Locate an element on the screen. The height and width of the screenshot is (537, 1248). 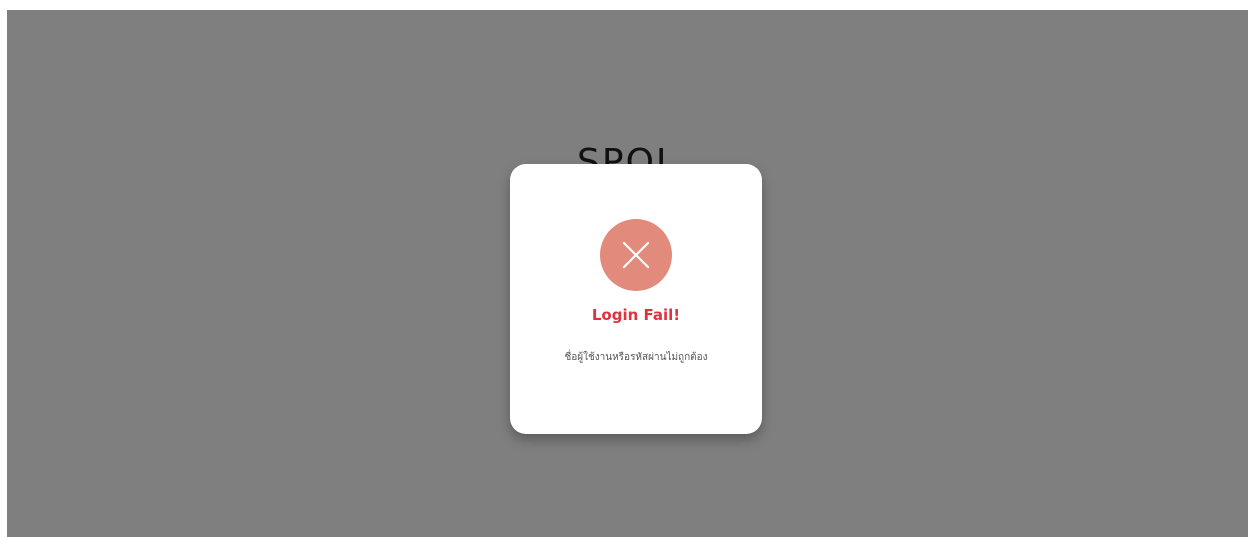
error-x-icon is located at coordinates (636, 255).